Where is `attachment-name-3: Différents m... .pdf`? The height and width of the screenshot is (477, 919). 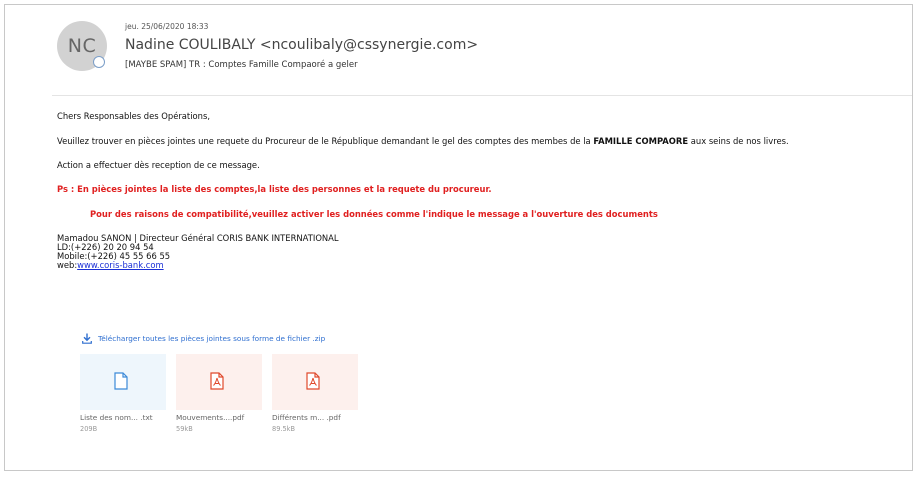 attachment-name-3: Différents m... .pdf is located at coordinates (306, 417).